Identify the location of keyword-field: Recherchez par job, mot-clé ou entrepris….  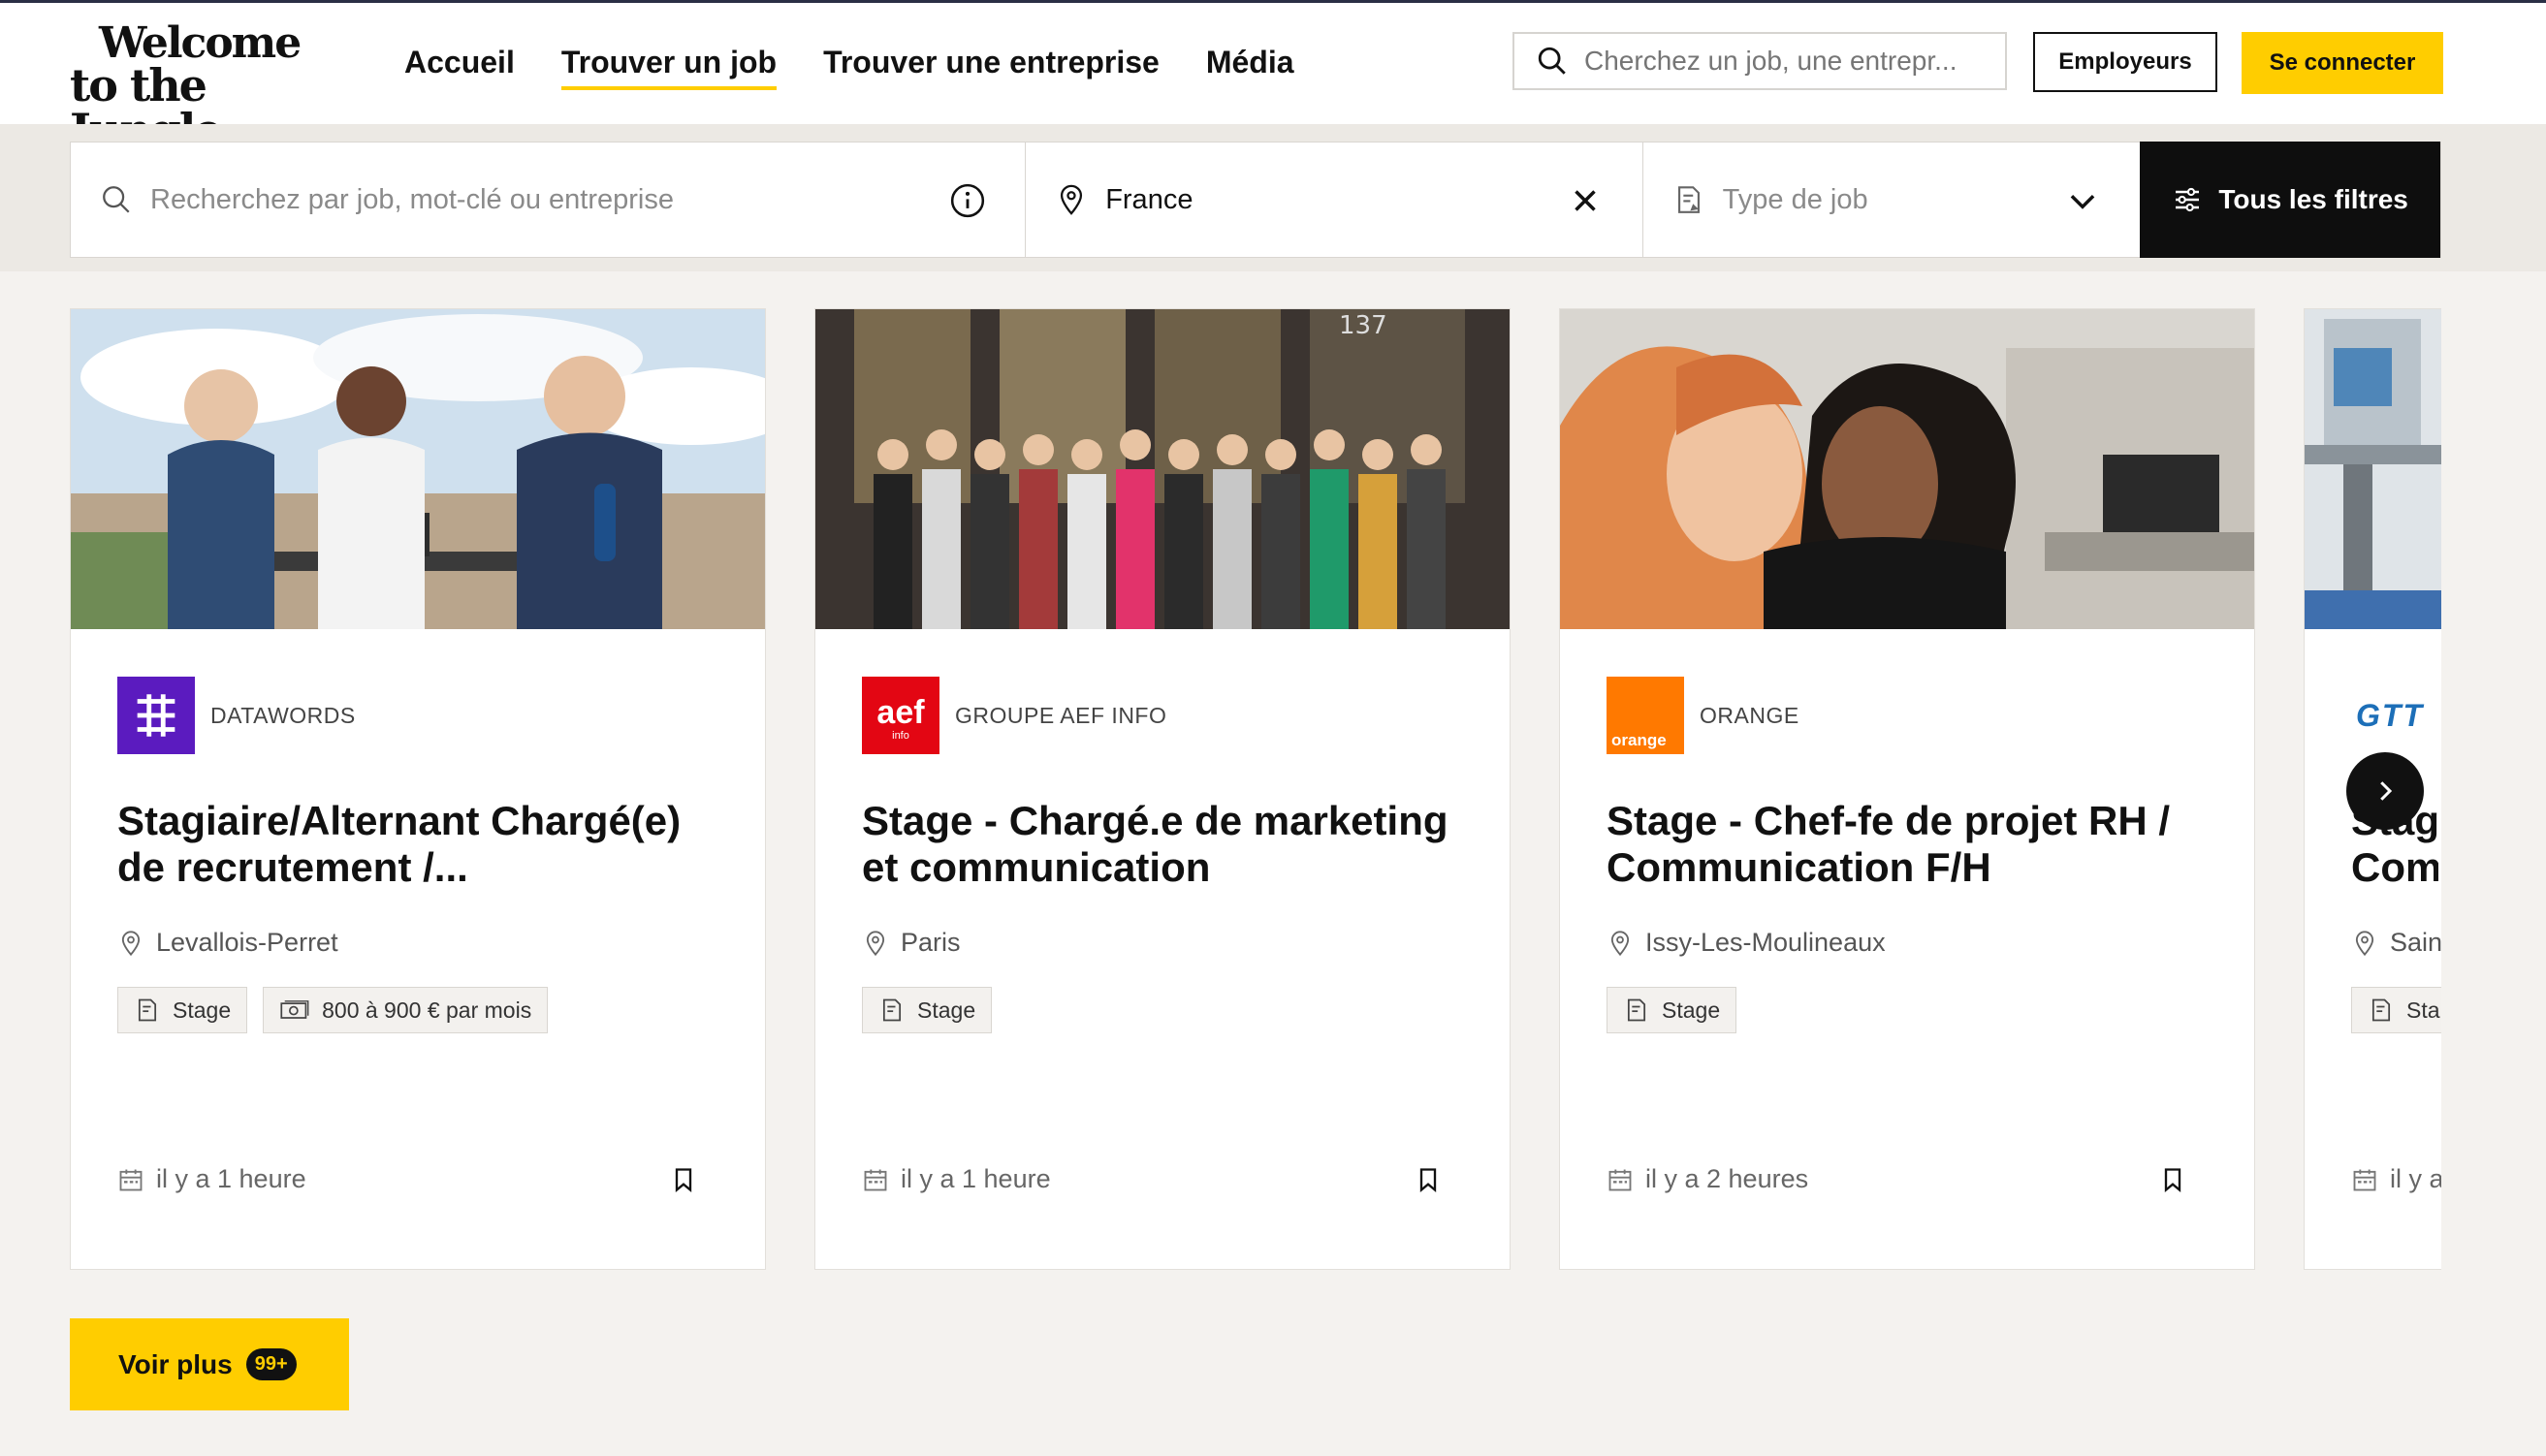
(549, 200).